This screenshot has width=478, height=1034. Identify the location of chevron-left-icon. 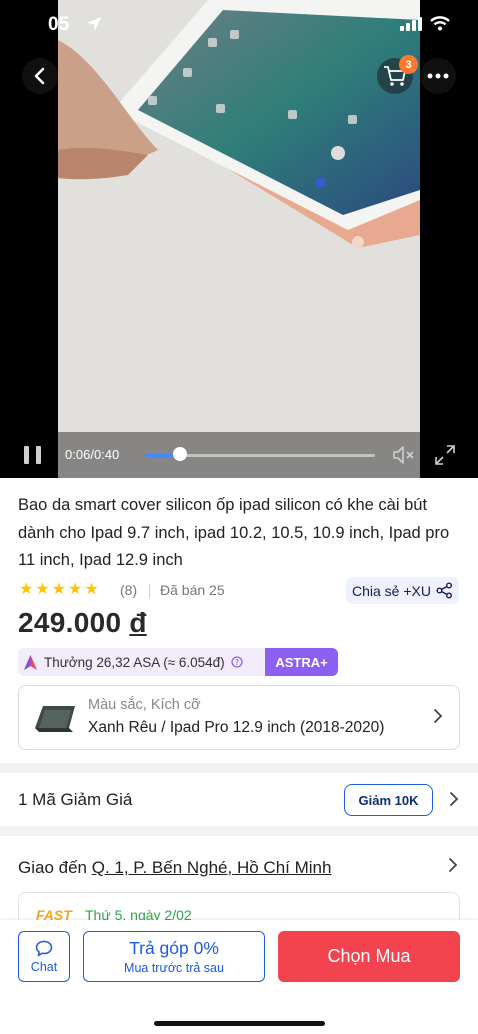
(39, 76).